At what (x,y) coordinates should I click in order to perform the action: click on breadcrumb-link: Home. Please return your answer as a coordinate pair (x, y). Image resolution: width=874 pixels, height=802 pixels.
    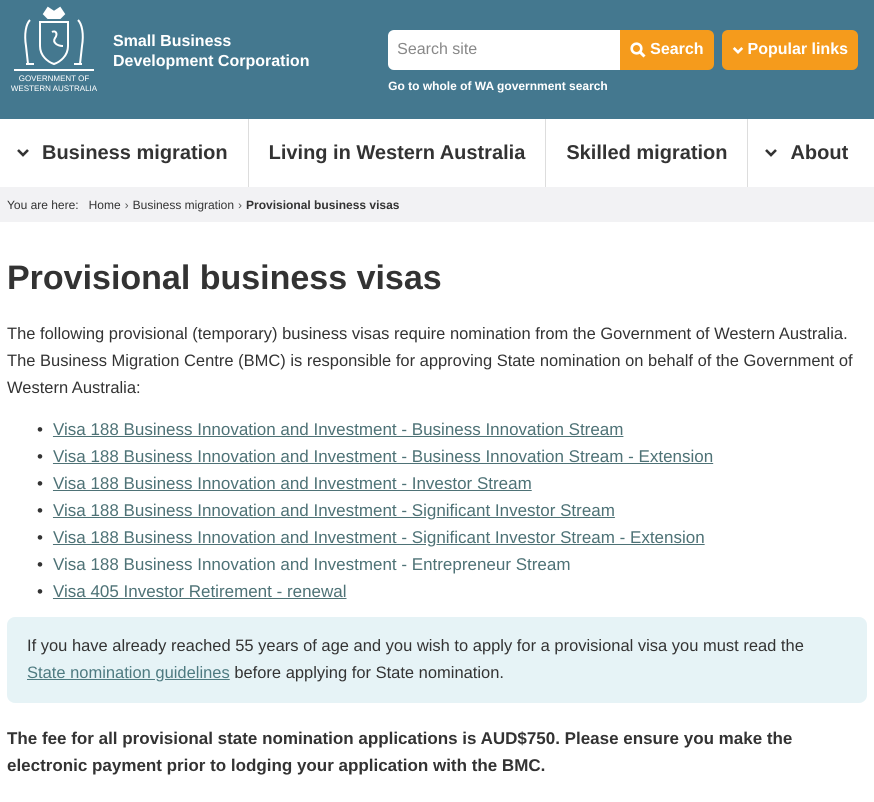
    Looking at the image, I should click on (104, 205).